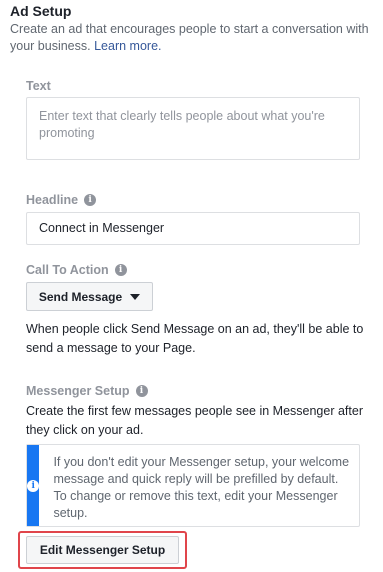 The image size is (383, 572). What do you see at coordinates (52, 200) in the screenshot?
I see `headline-label-text: Headline` at bounding box center [52, 200].